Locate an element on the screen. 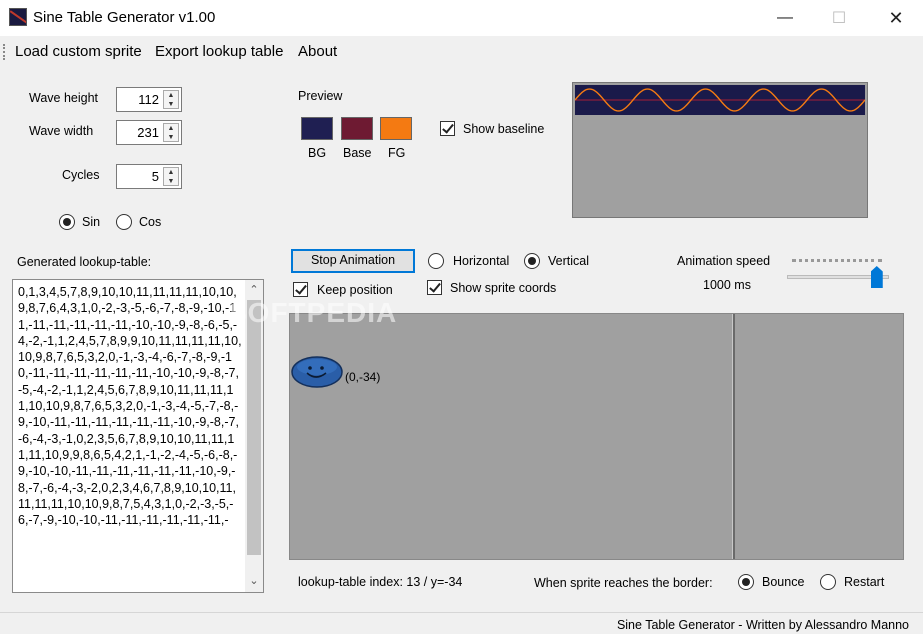 Image resolution: width=923 pixels, height=634 pixels. base-label: Base is located at coordinates (357, 153).